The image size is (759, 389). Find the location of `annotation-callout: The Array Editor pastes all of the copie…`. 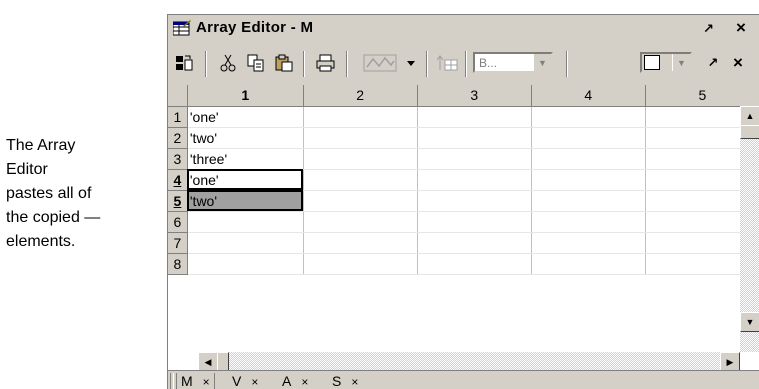

annotation-callout: The Array Editor pastes all of the copie… is located at coordinates (53, 193).